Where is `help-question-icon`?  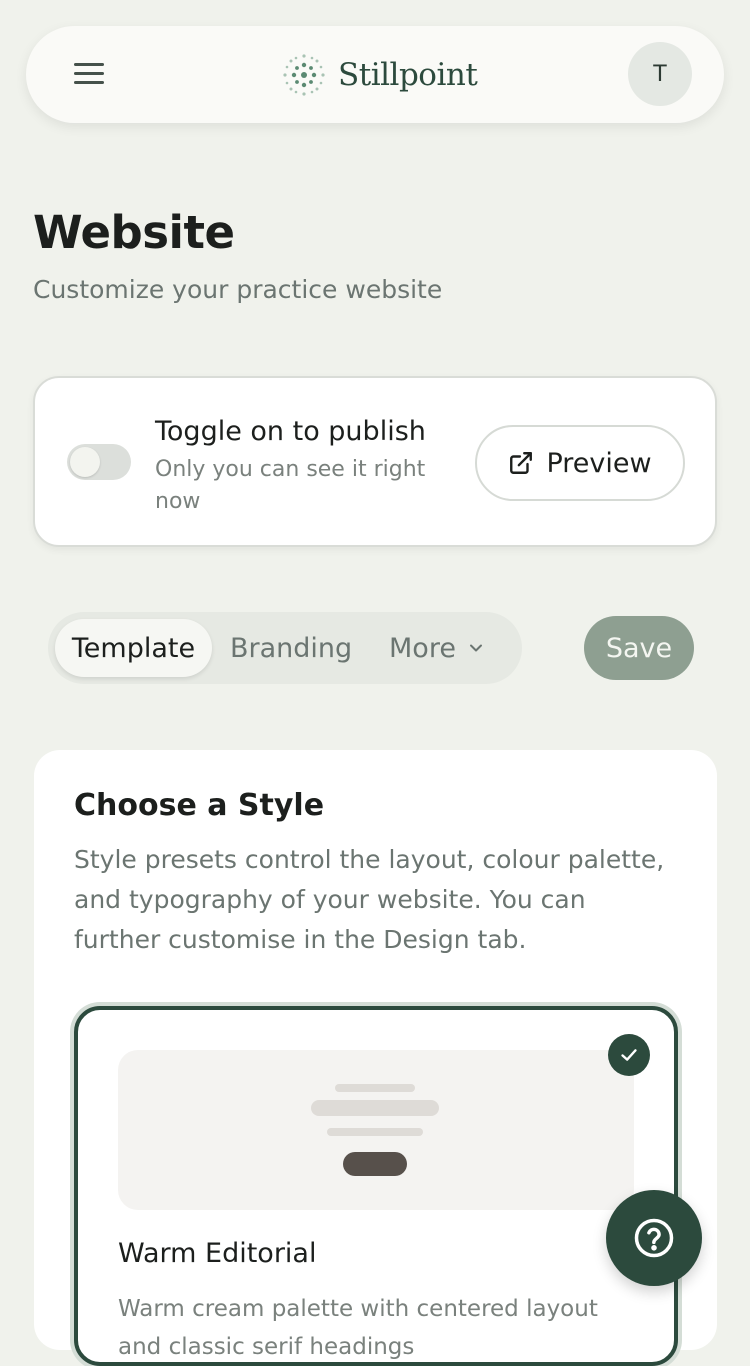
help-question-icon is located at coordinates (654, 1238).